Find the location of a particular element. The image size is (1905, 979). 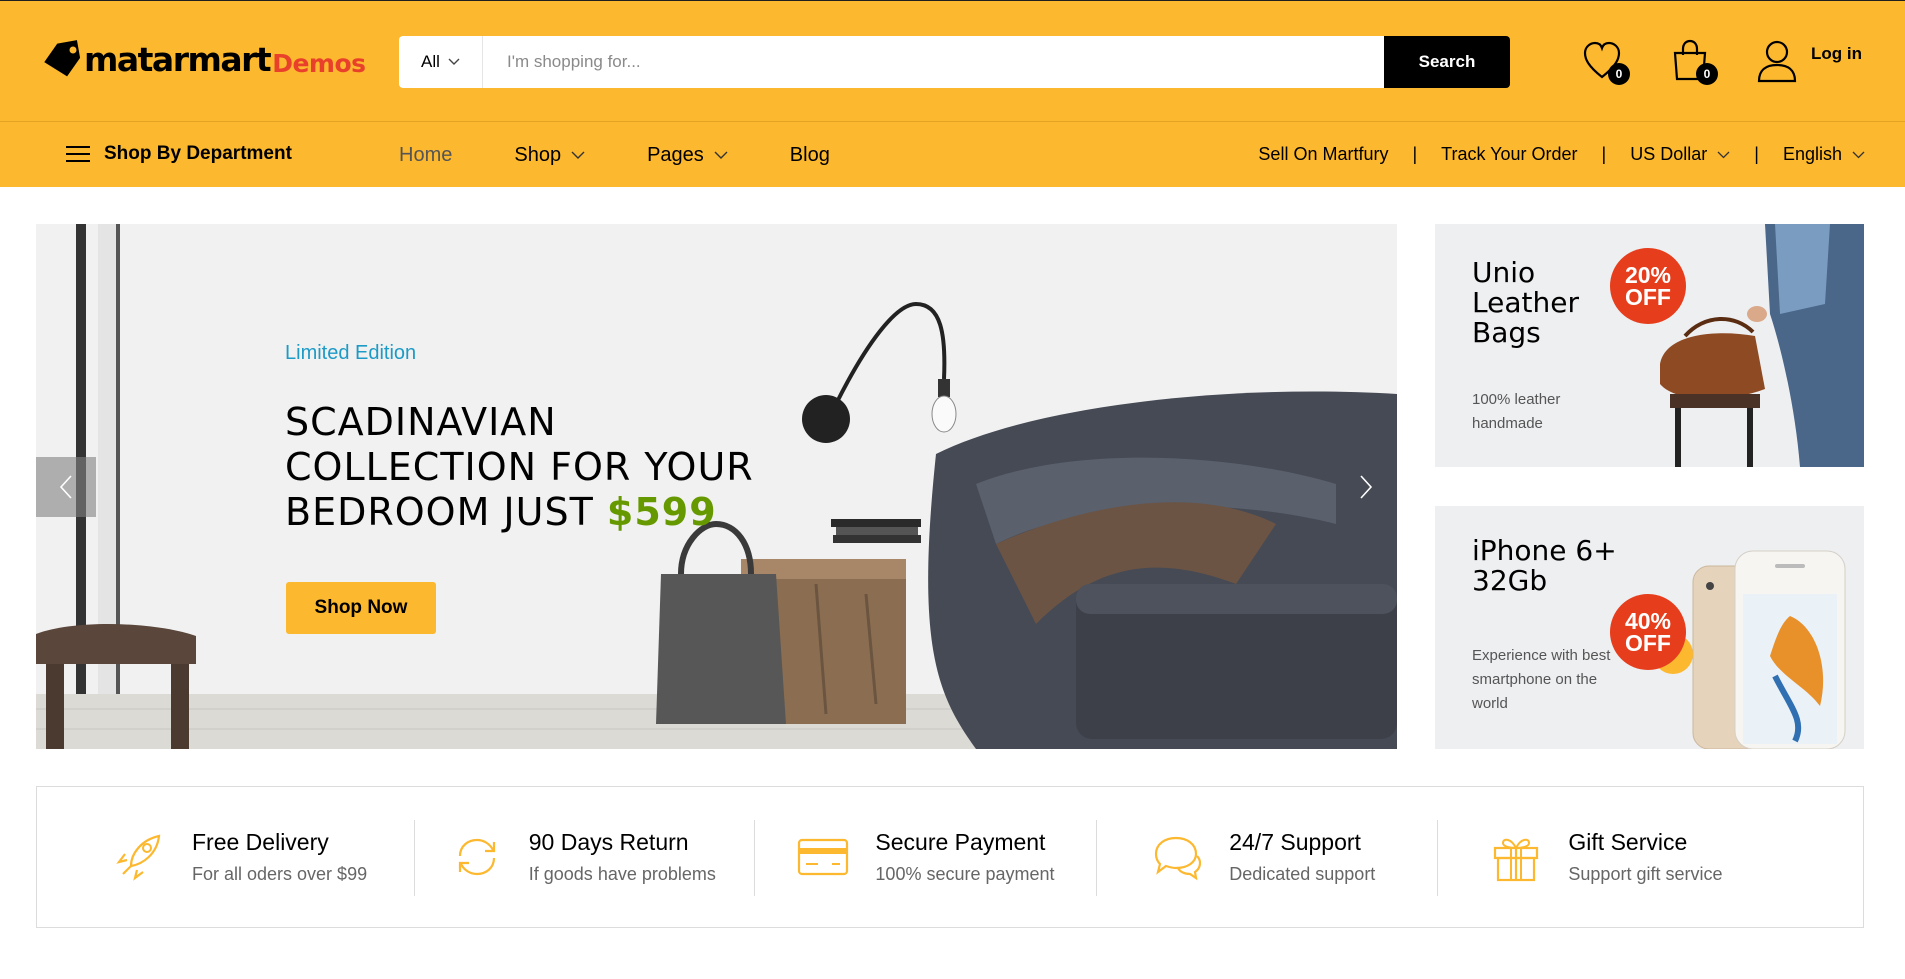

currency-selector: US Dollar is located at coordinates (1680, 154).